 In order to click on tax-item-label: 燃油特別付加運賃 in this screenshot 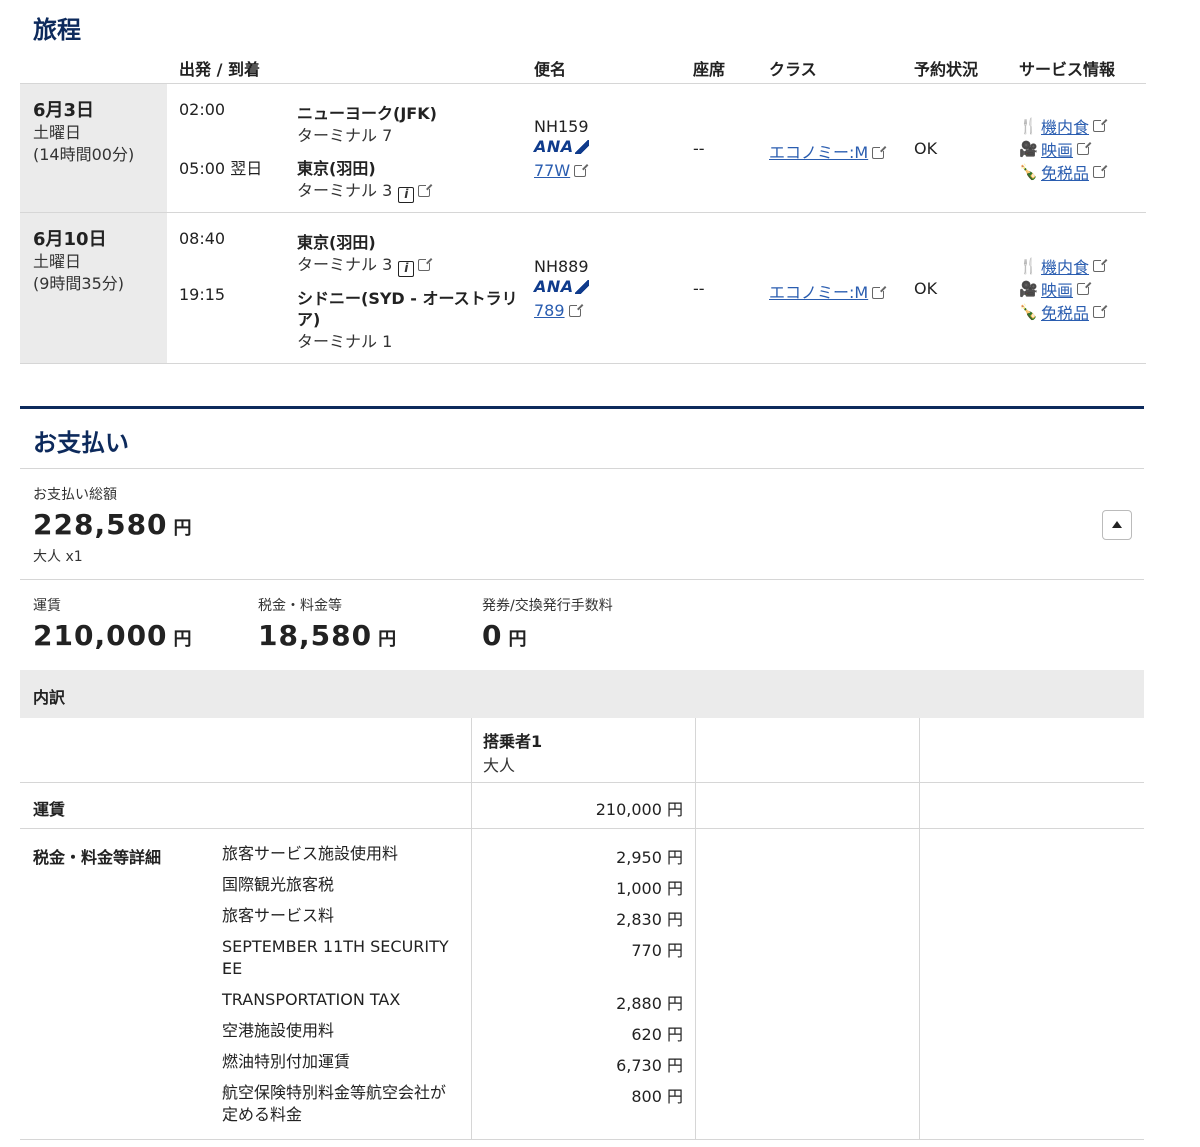, I will do `click(286, 1061)`.